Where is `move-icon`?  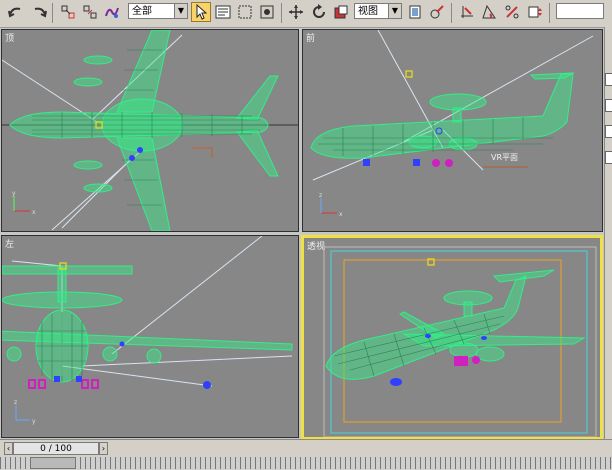
move-icon is located at coordinates (296, 12).